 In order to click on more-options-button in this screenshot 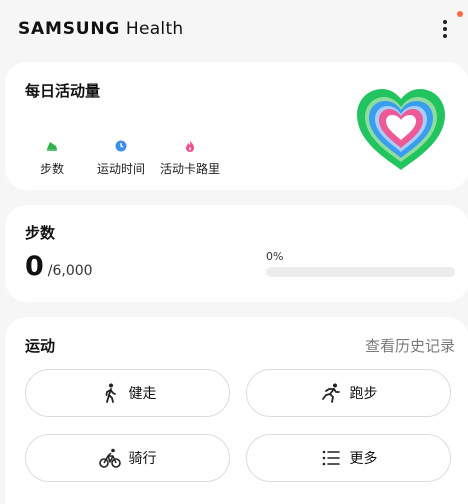, I will do `click(445, 29)`.